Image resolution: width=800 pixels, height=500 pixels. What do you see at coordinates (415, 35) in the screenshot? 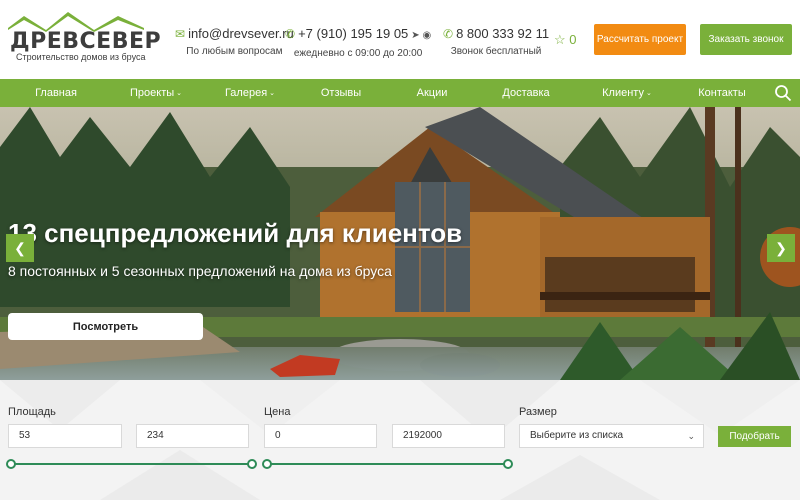
I see `telegram-icon: ➤` at bounding box center [415, 35].